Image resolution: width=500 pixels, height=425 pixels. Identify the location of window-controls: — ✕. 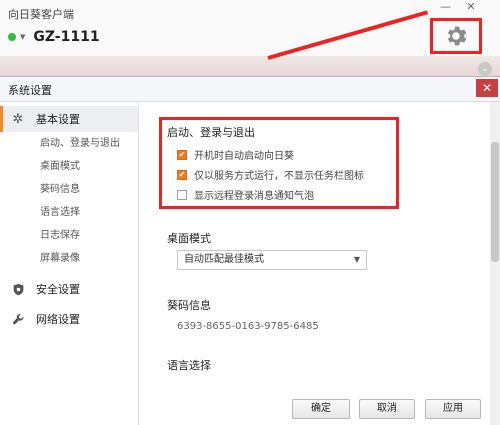
(459, 7).